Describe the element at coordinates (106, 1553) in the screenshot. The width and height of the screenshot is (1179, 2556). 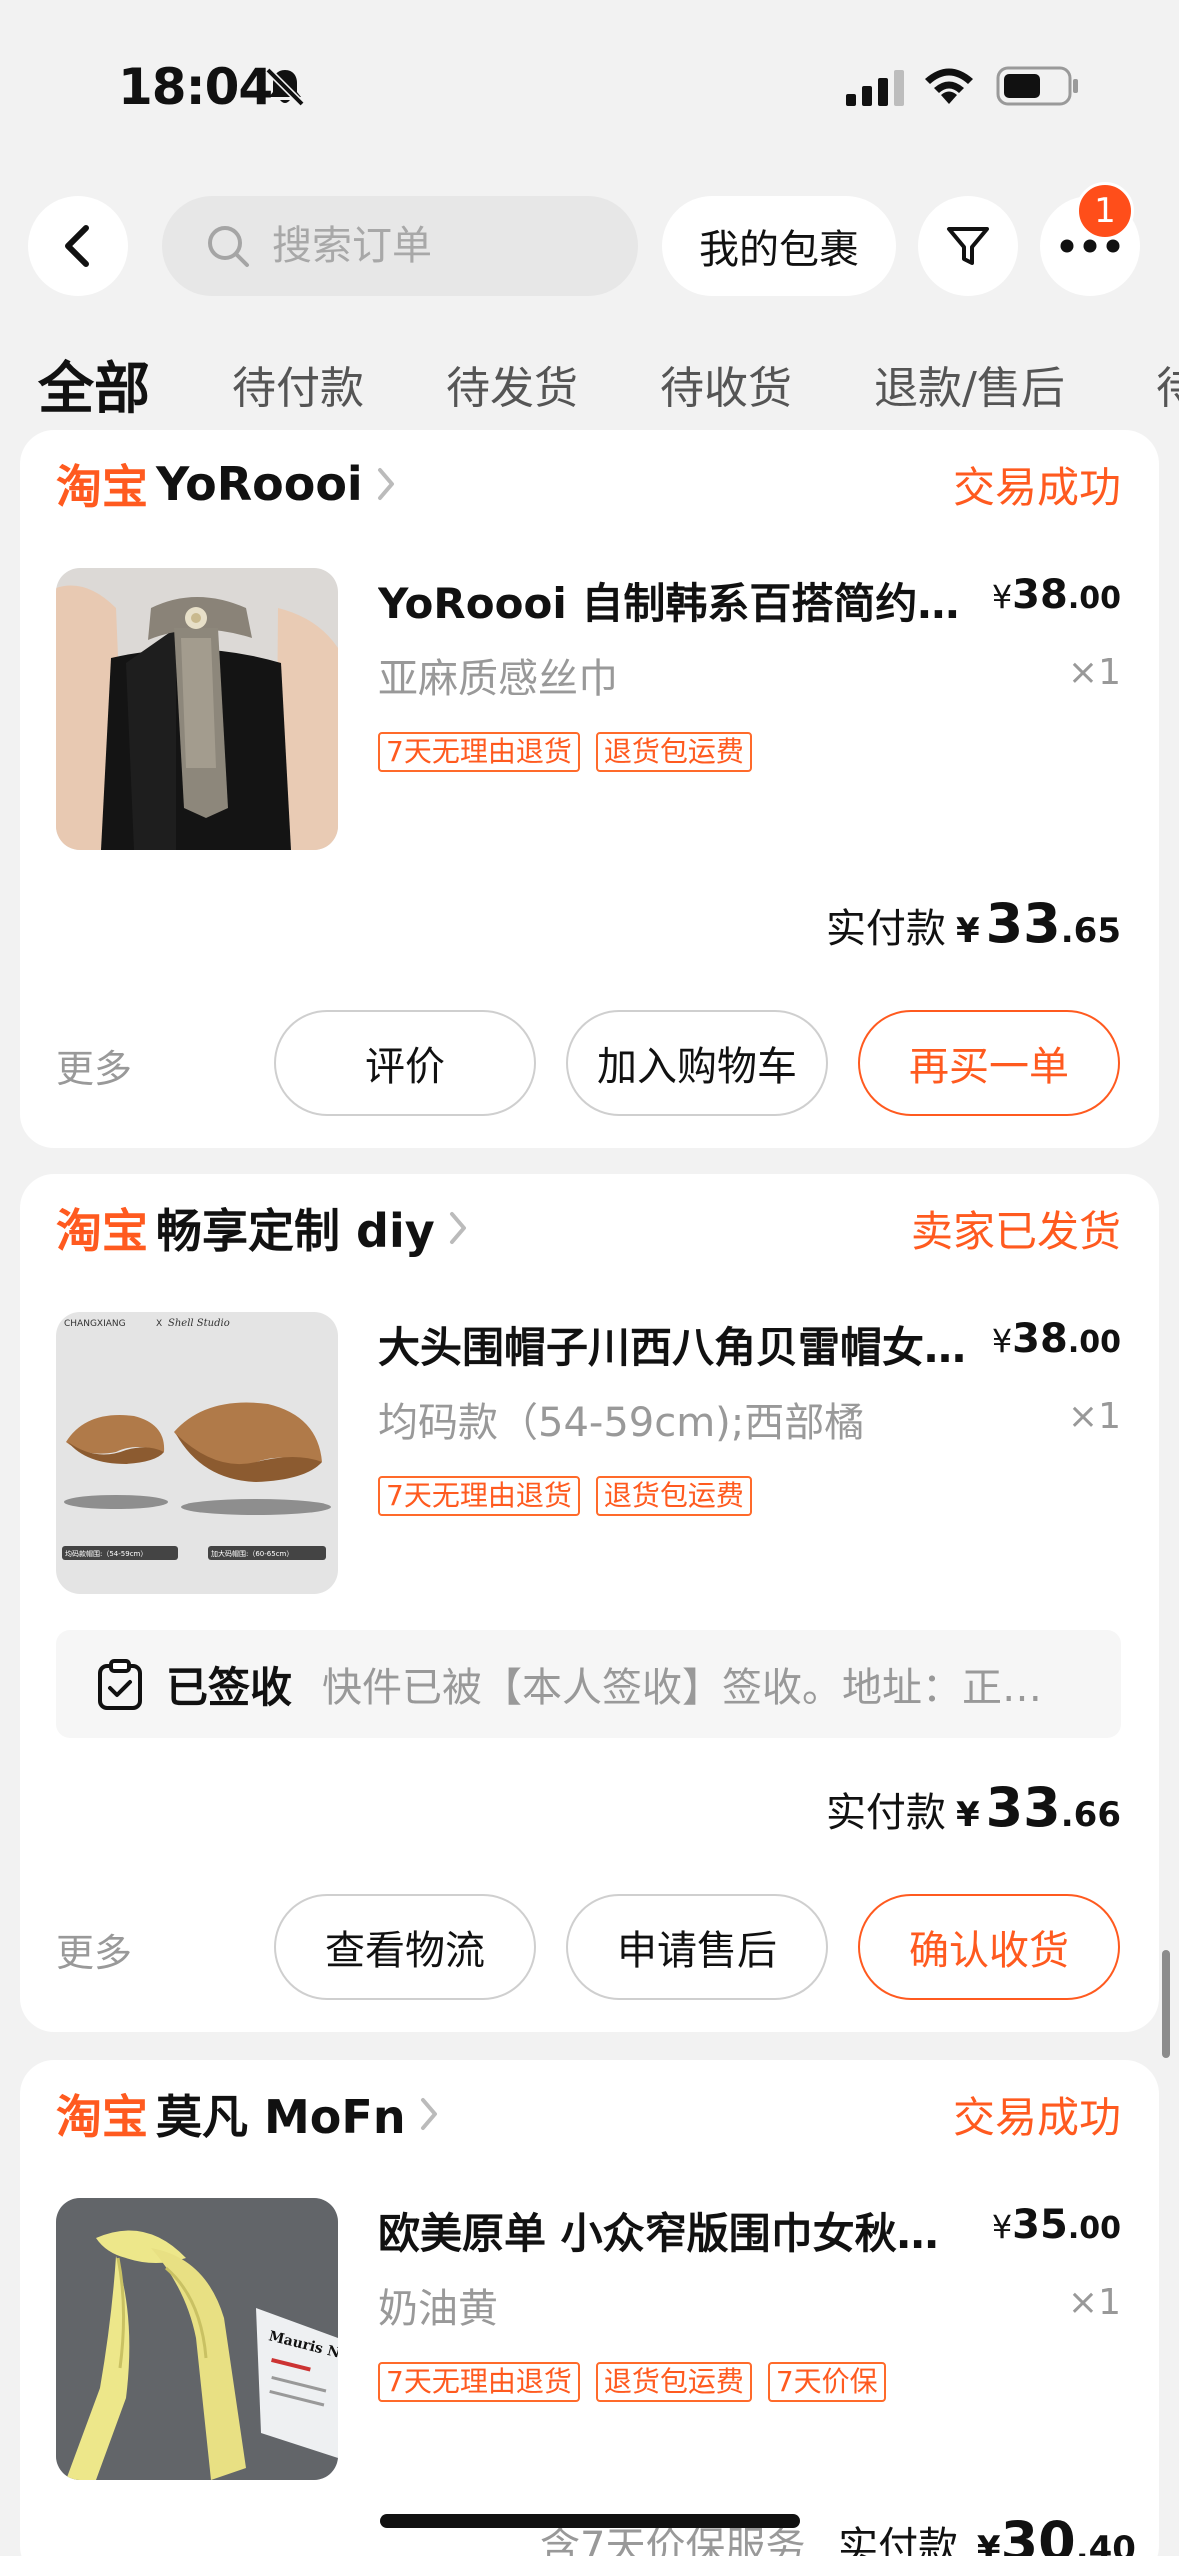
I see `svg-text: 均码款帽围:（54-59cm）` at that location.